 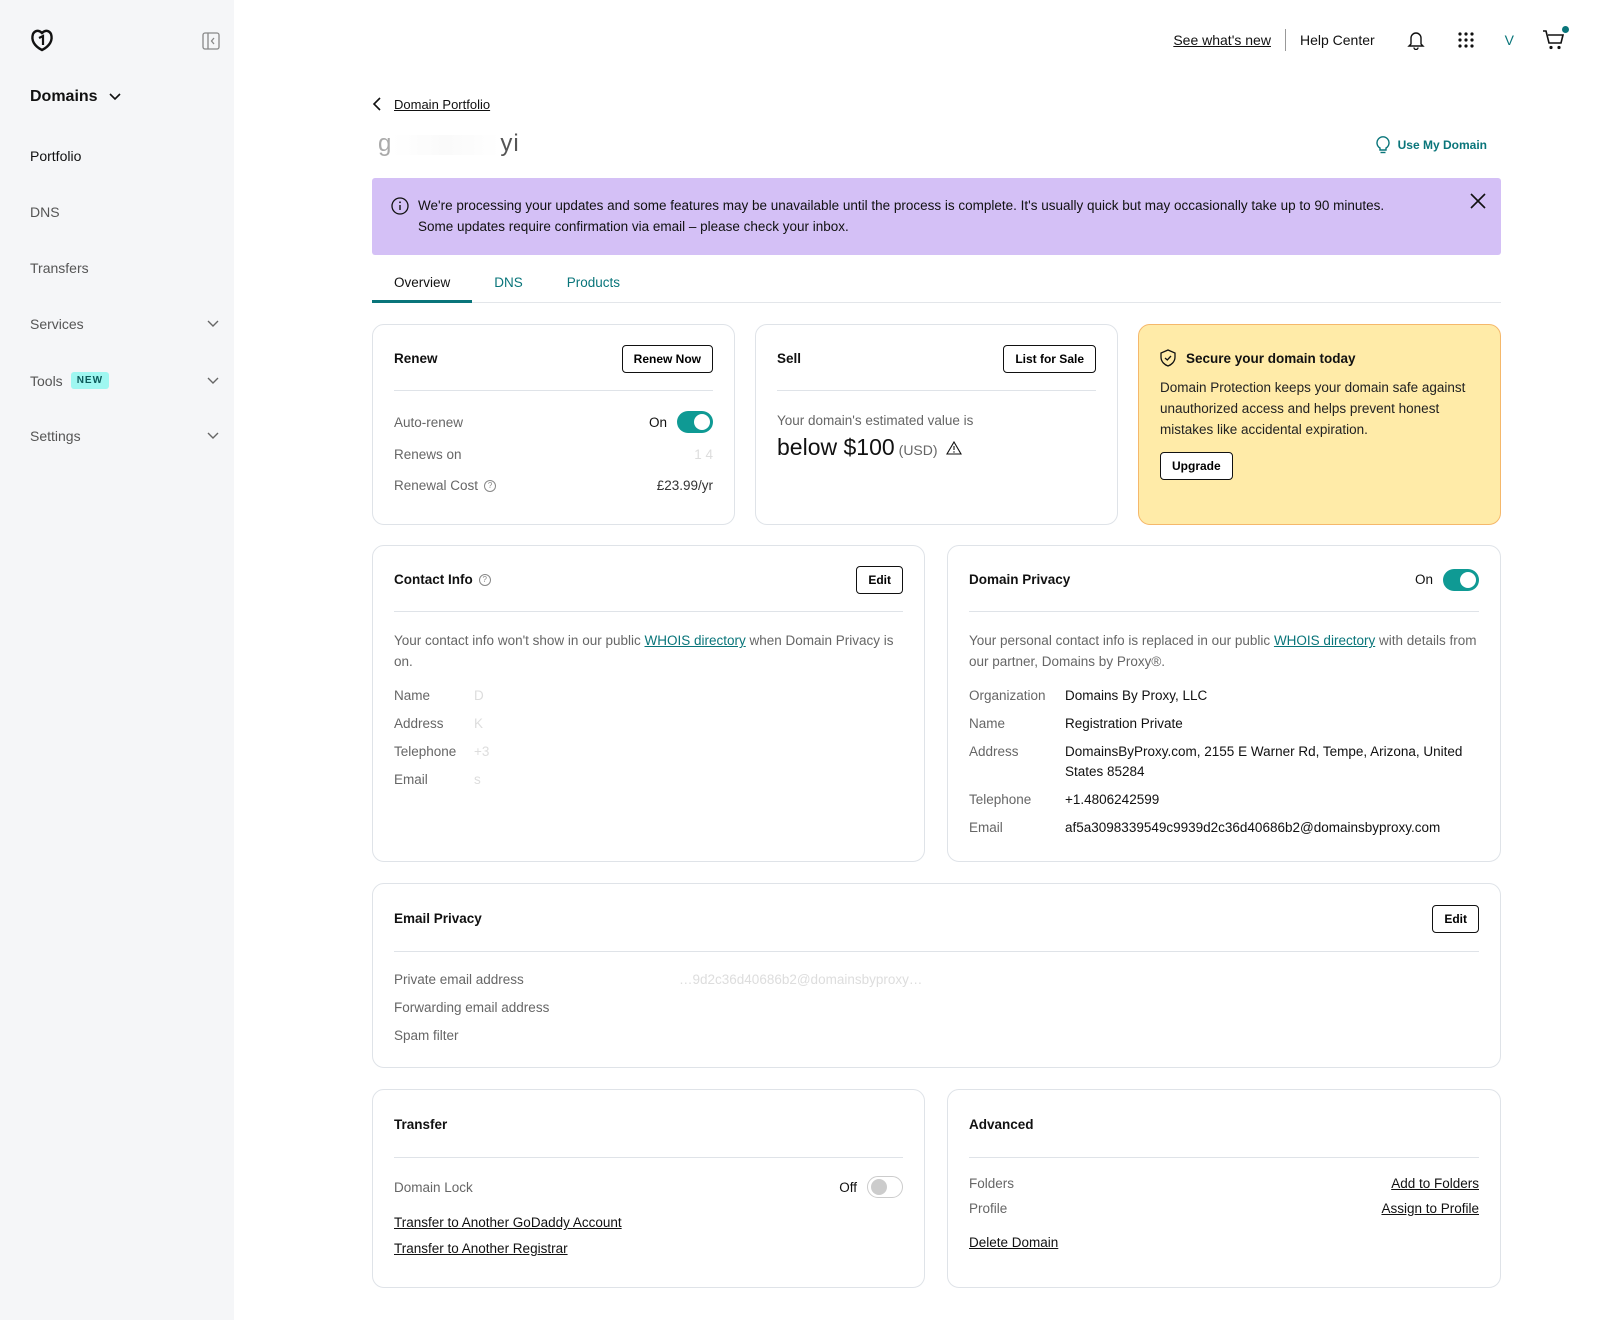 What do you see at coordinates (481, 1248) in the screenshot?
I see `transfer-registrar-link: Transfer to Another Registrar` at bounding box center [481, 1248].